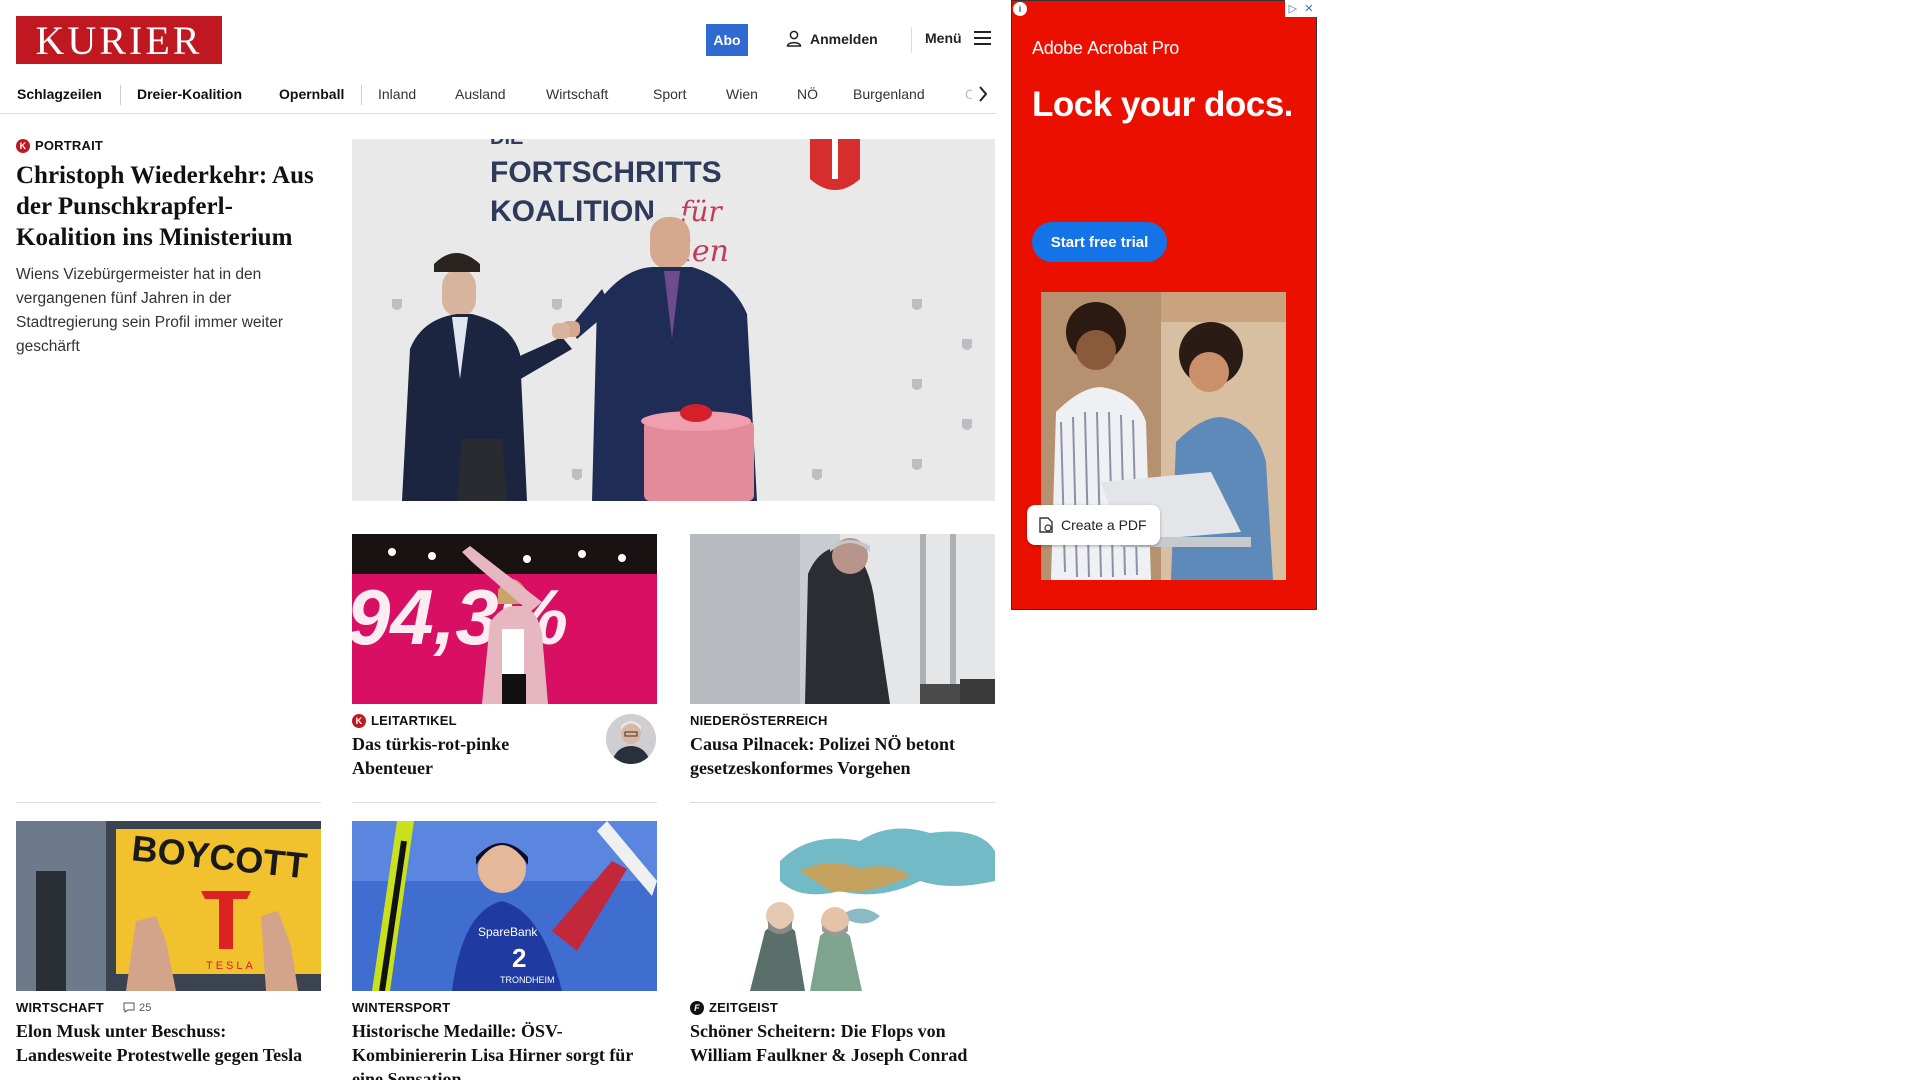 The image size is (1920, 1080). Describe the element at coordinates (60, 1007) in the screenshot. I see `article-kicker-label: WIRTSCHAFT` at that location.